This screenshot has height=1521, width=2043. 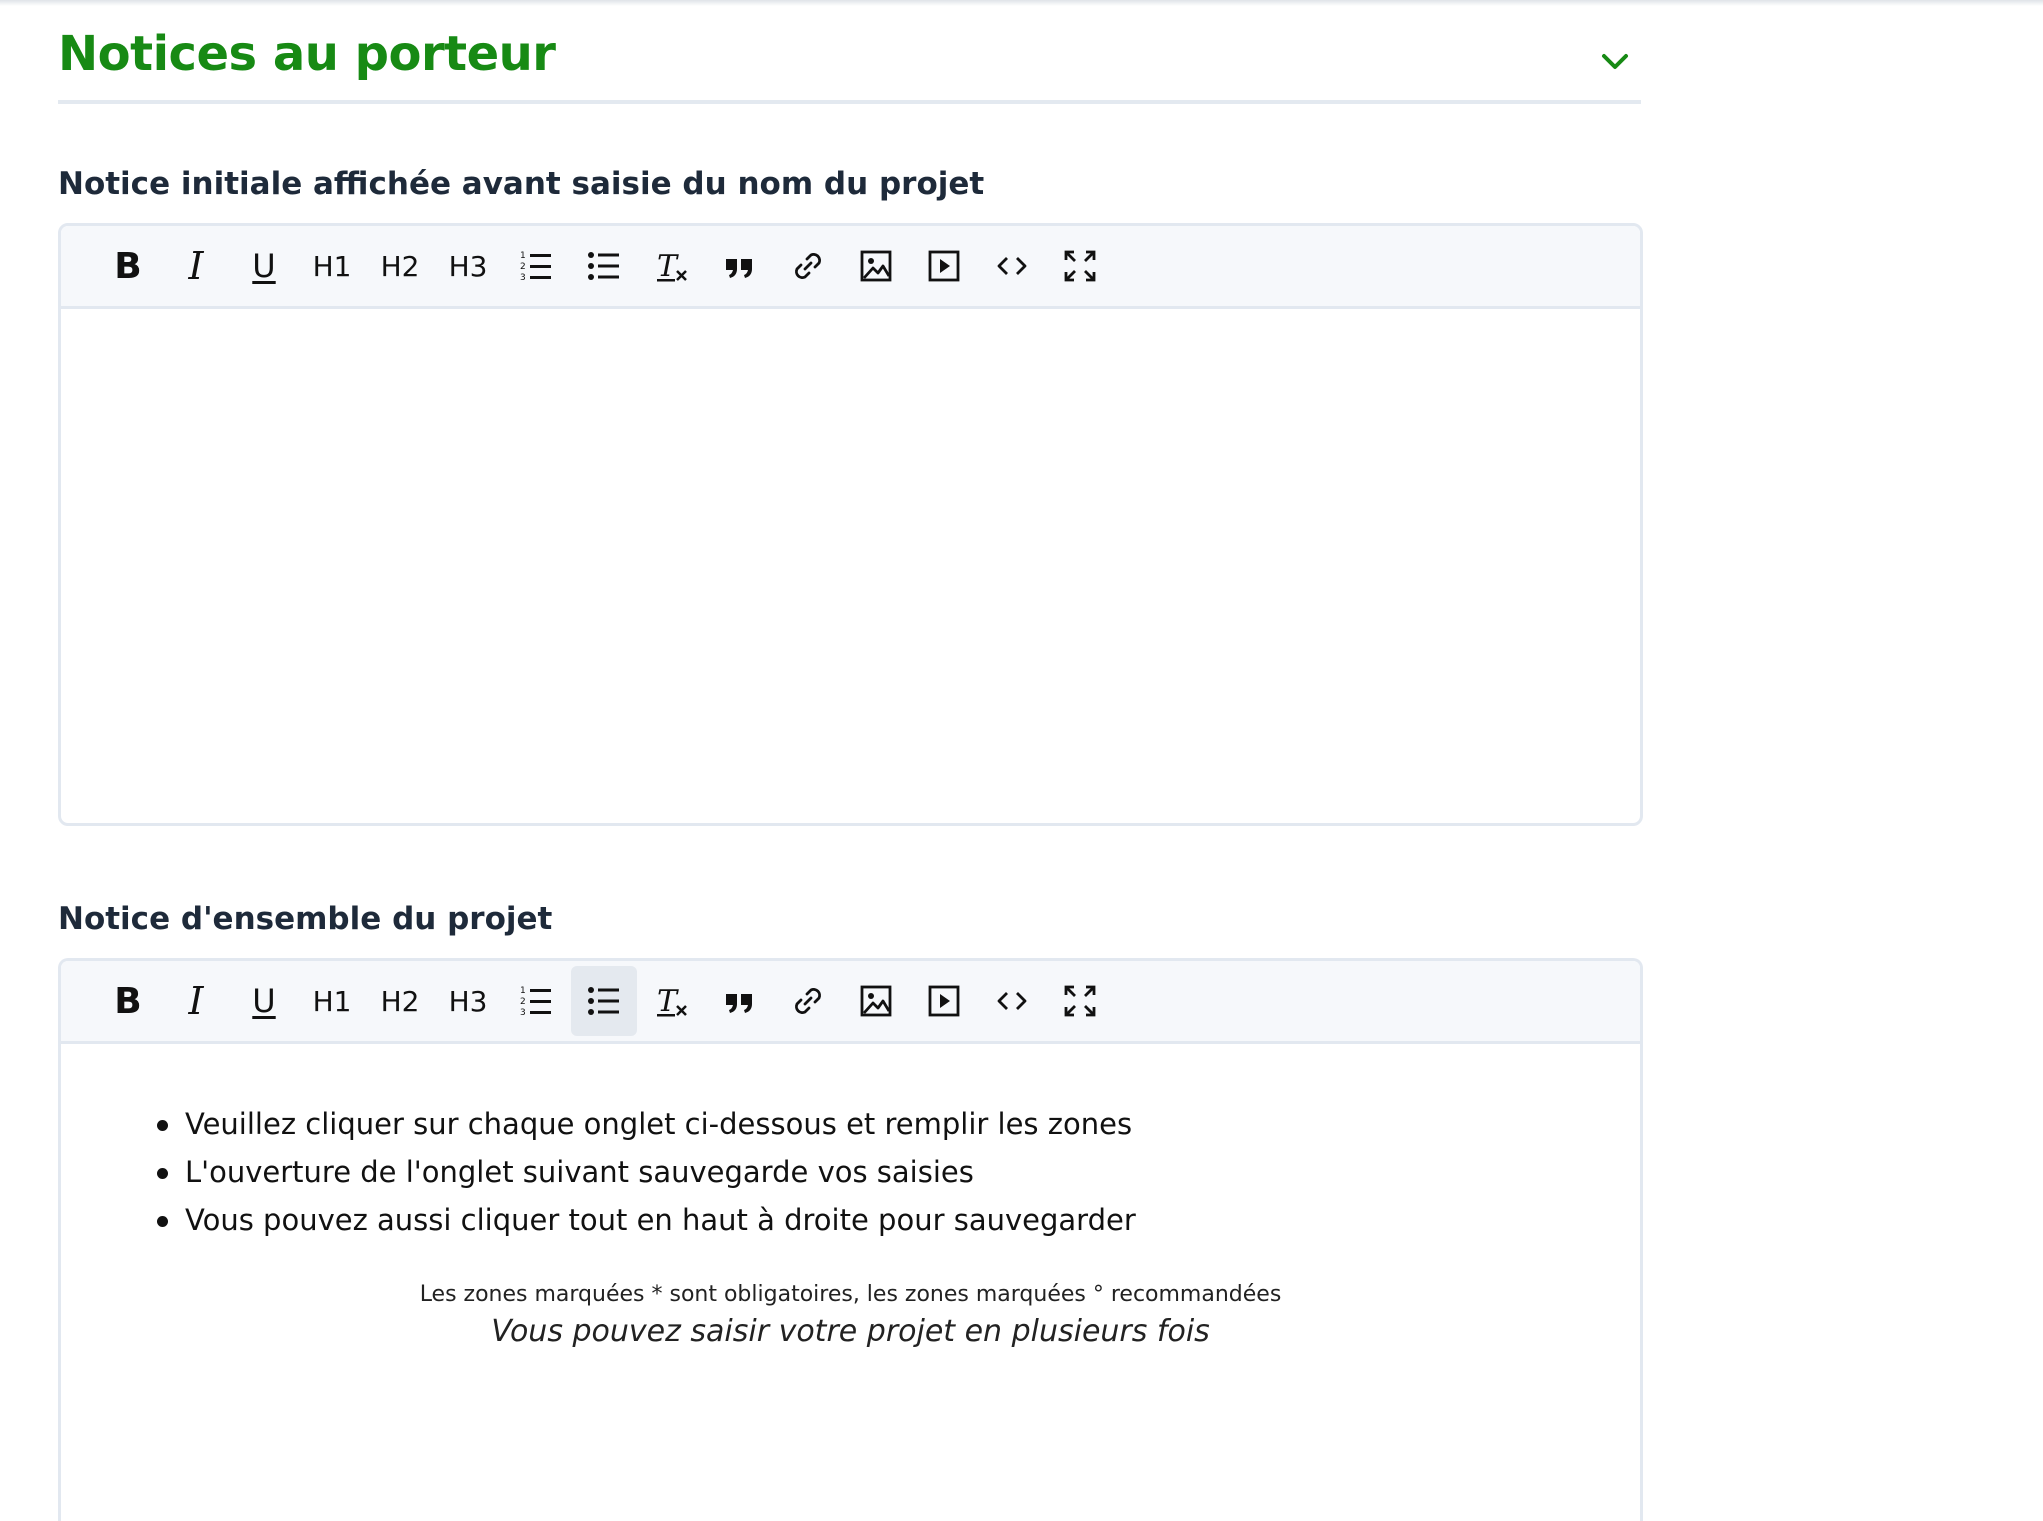 I want to click on editor1-toolbar: B I U H1 H2 H3 123 T, so click(x=850, y=267).